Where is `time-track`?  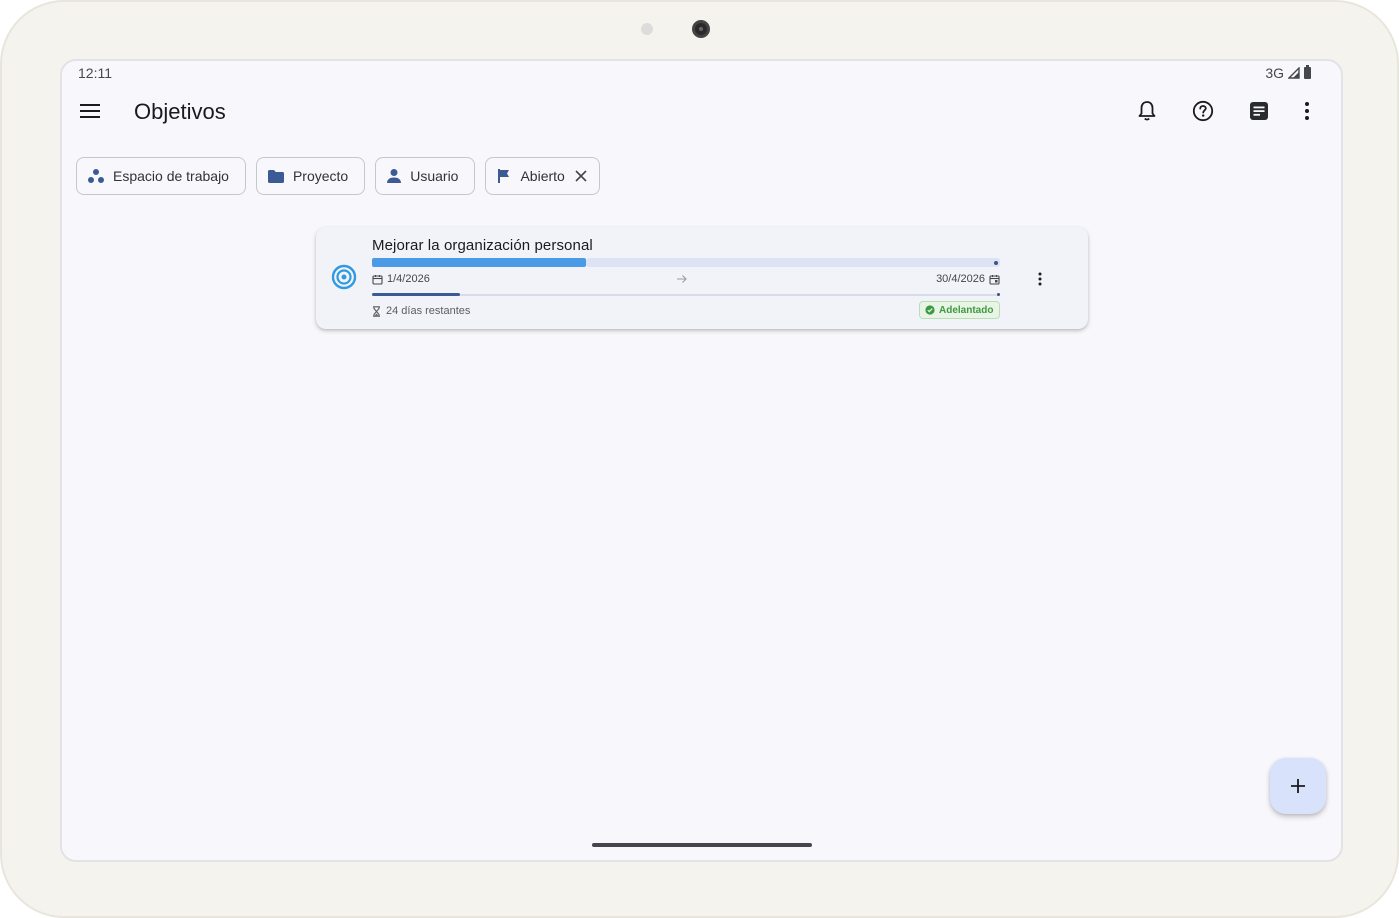
time-track is located at coordinates (686, 295).